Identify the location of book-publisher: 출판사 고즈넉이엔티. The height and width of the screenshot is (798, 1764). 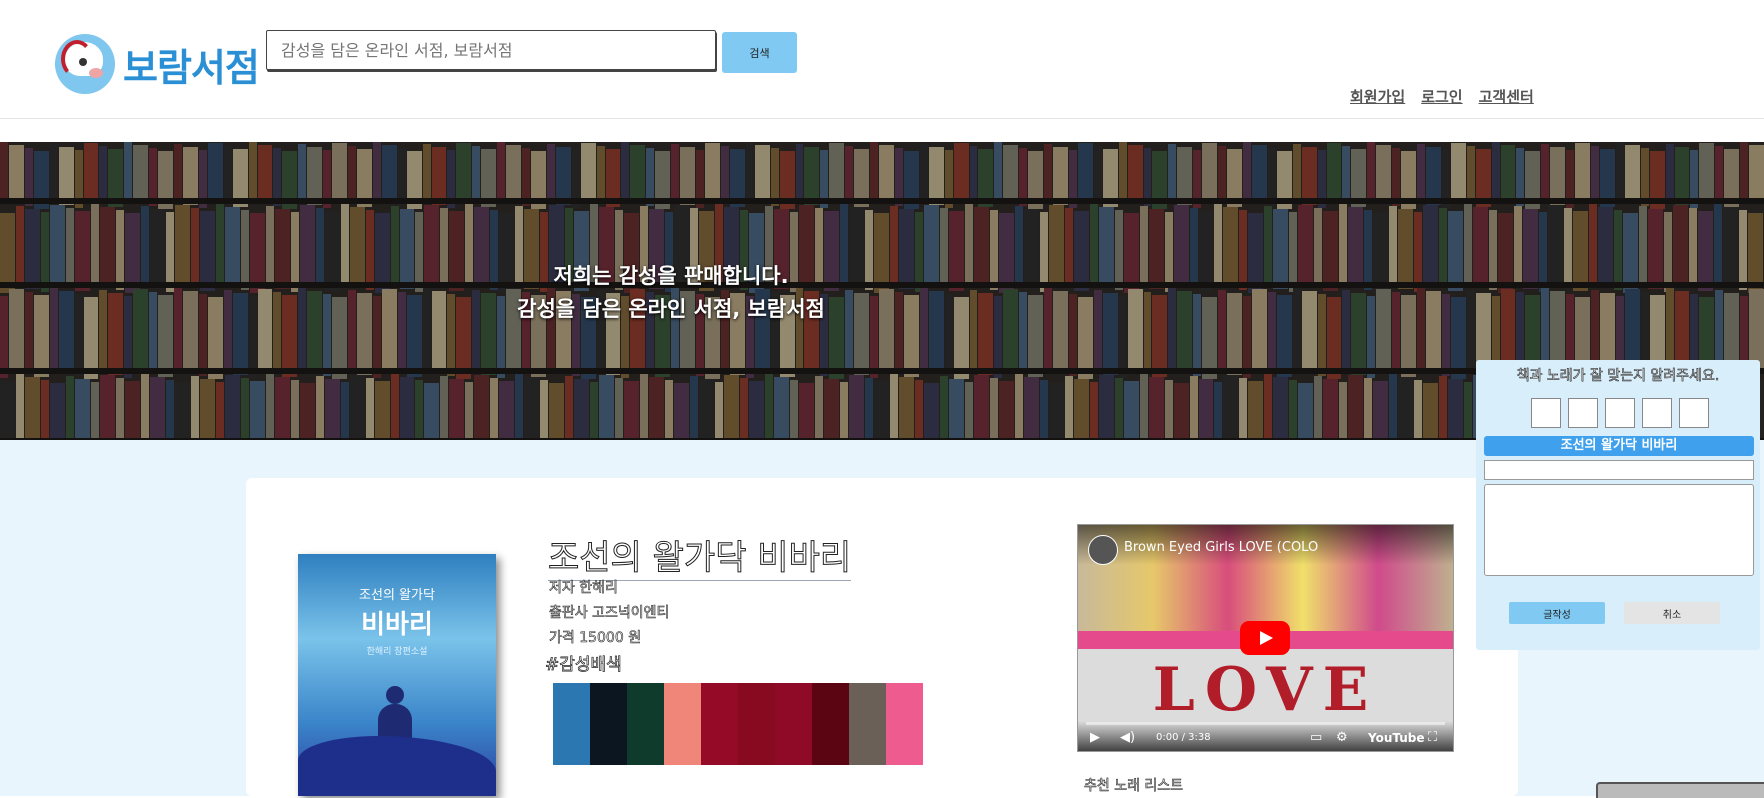
(609, 613).